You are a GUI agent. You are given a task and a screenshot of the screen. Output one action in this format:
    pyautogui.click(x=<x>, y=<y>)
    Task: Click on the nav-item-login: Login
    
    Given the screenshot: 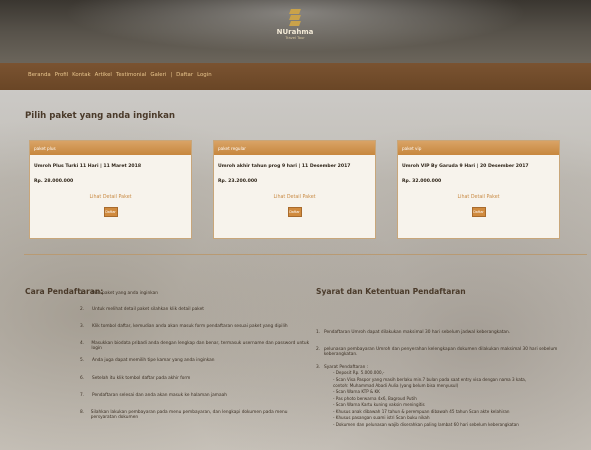 What is the action you would take?
    pyautogui.click(x=204, y=75)
    